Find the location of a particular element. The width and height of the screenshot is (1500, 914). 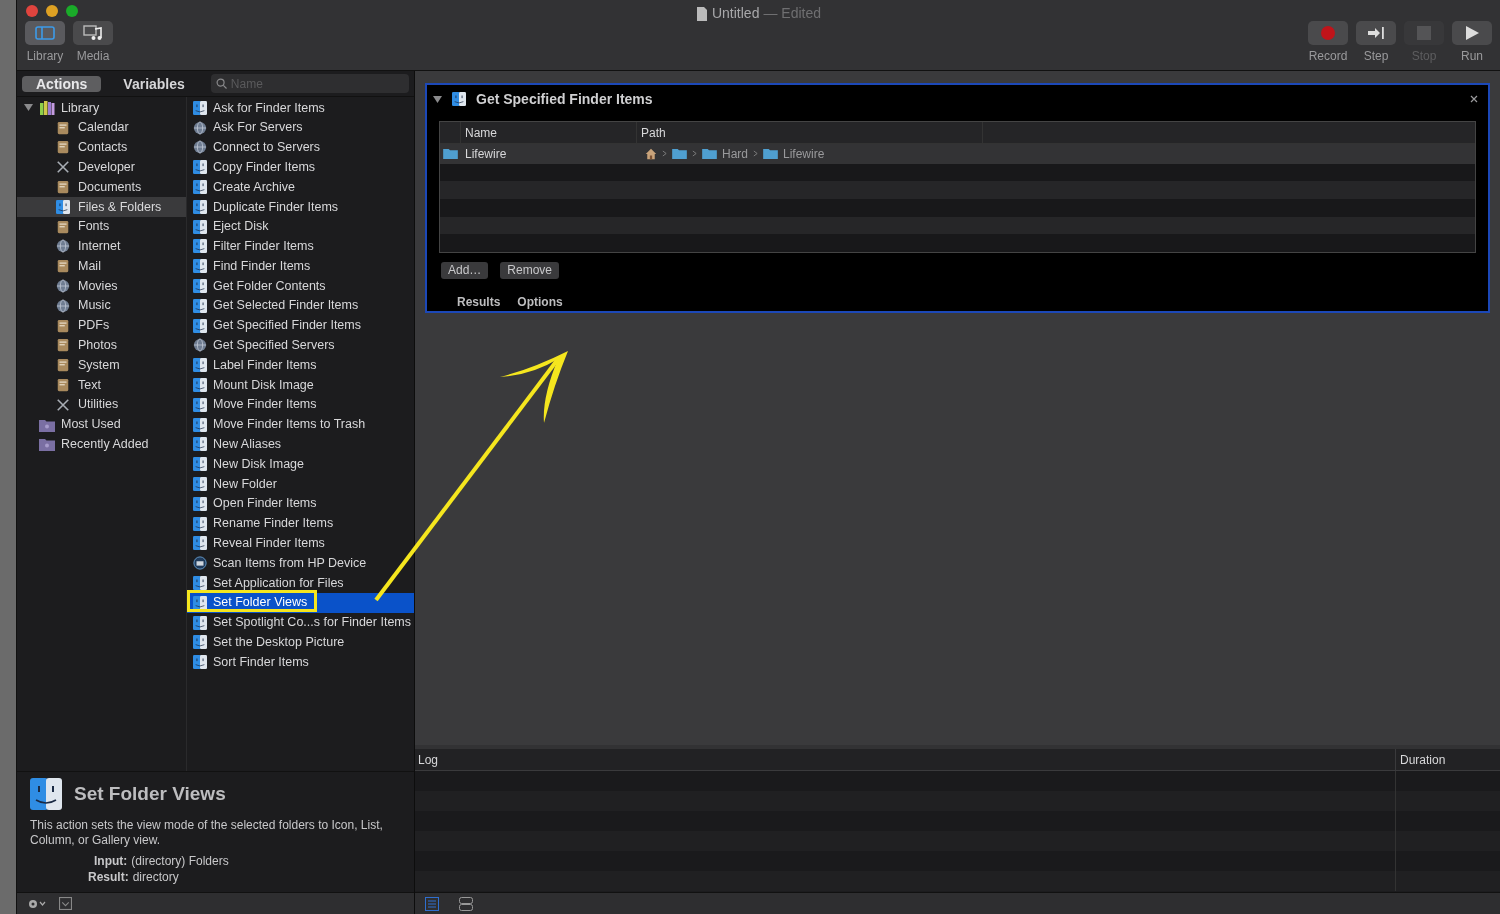

library-item: Movies is located at coordinates (101, 286).